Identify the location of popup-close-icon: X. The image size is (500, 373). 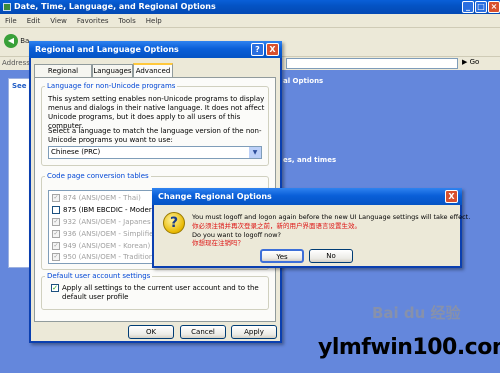
(451, 196).